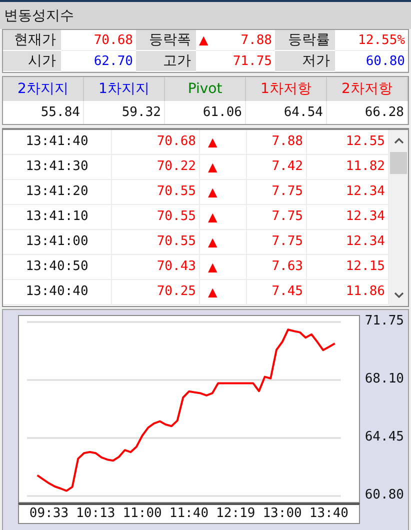  Describe the element at coordinates (328, 513) in the screenshot. I see `x-tick-label: 13:40` at that location.